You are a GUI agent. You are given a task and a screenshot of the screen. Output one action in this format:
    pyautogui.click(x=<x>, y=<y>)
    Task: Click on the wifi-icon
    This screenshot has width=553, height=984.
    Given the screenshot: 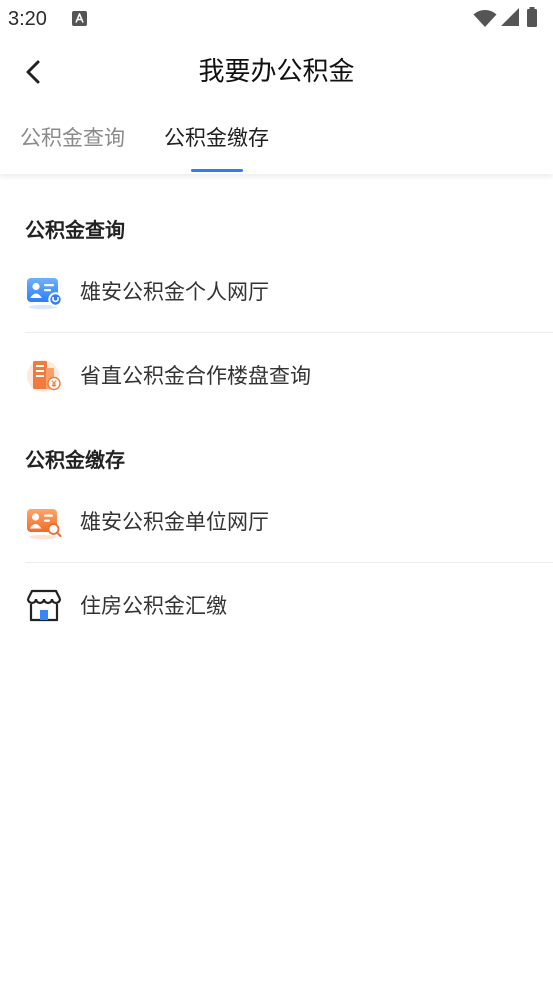 What is the action you would take?
    pyautogui.click(x=485, y=18)
    